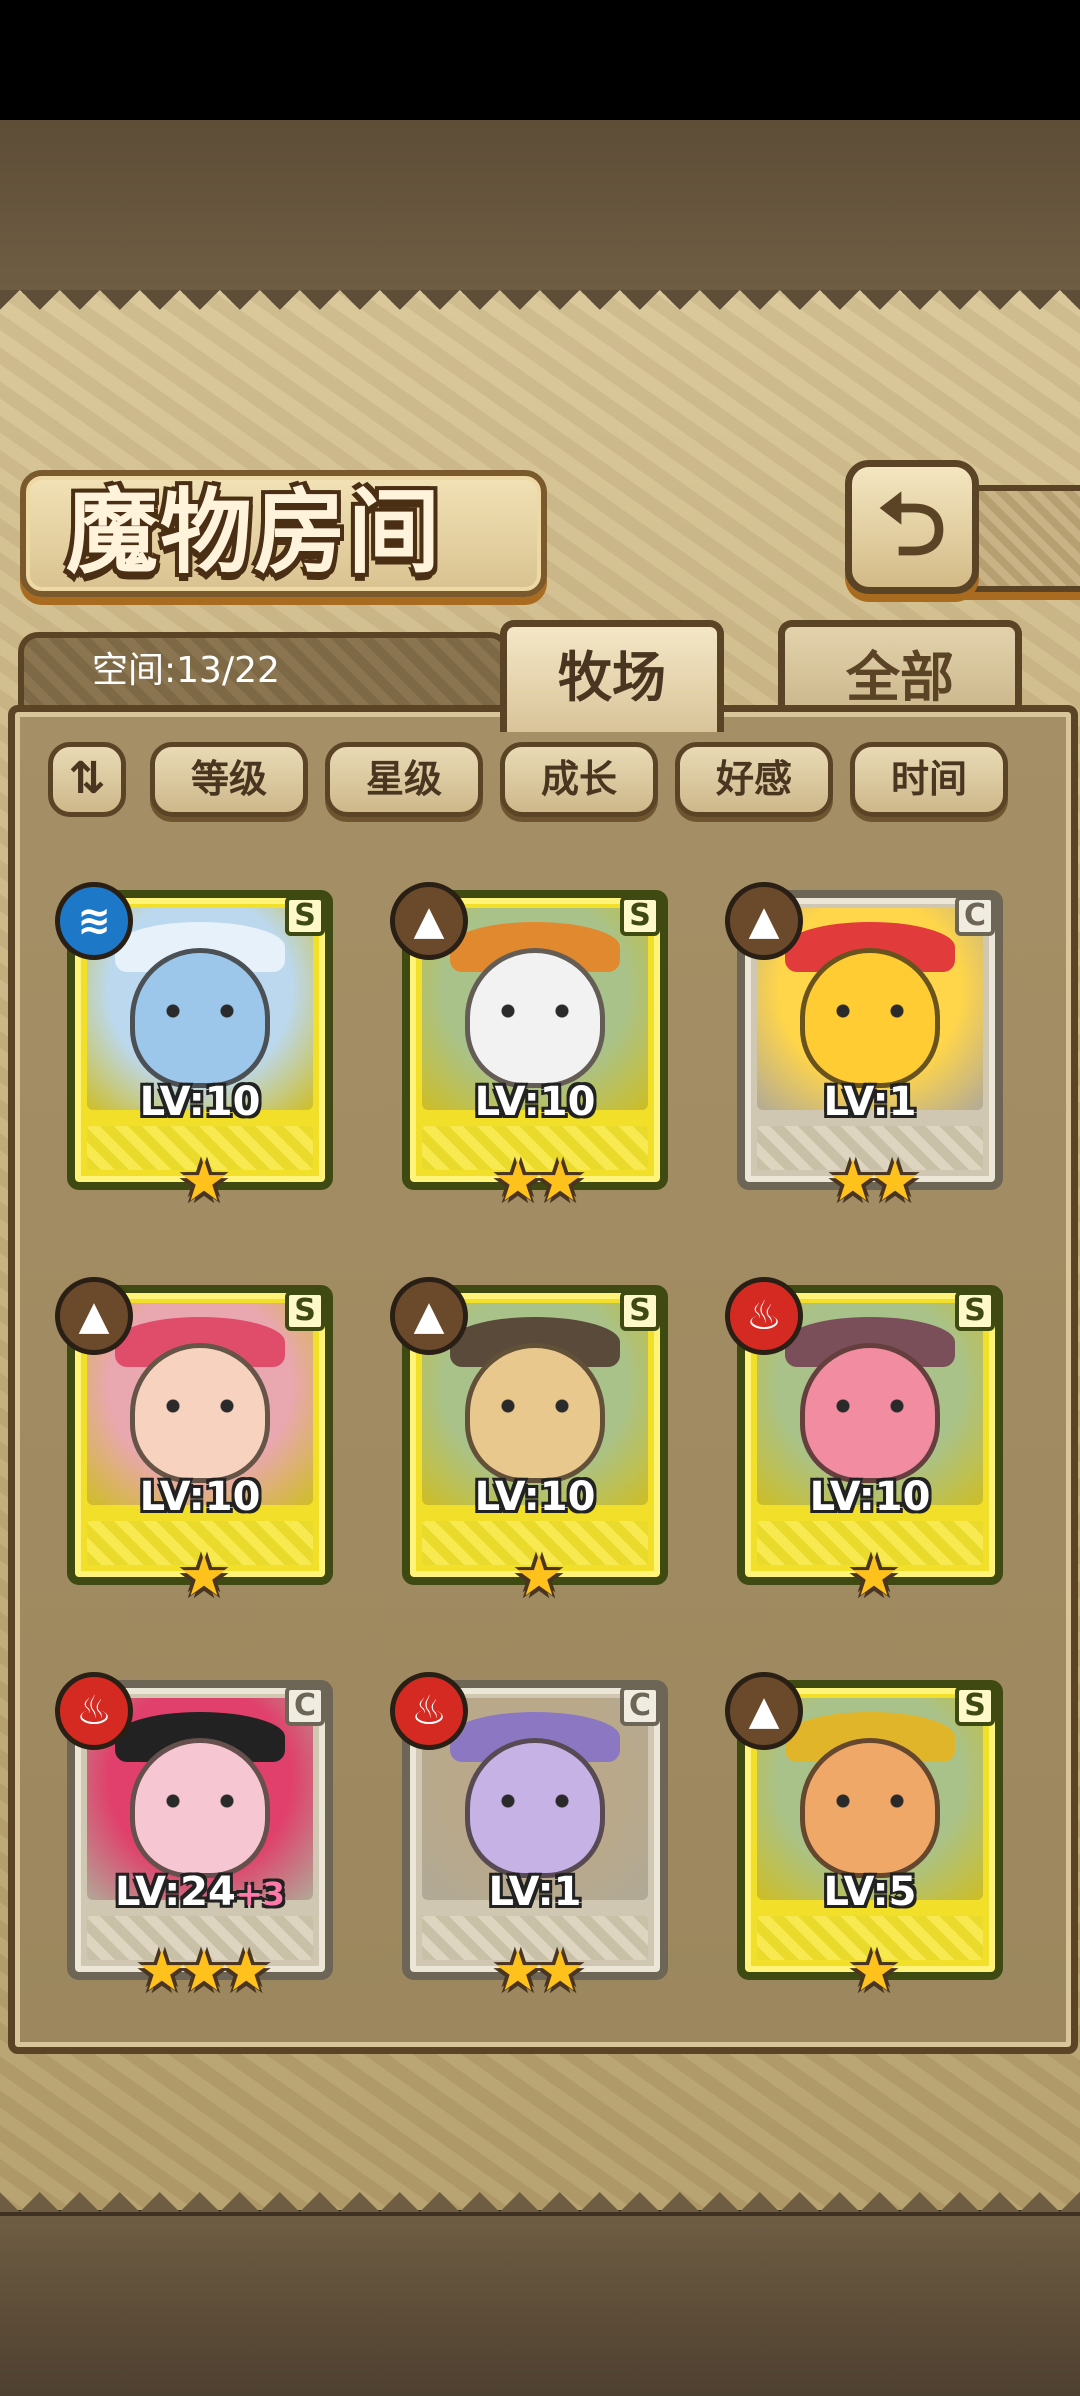 The height and width of the screenshot is (2396, 1080). Describe the element at coordinates (929, 779) in the screenshot. I see `sort-by-time-button: 时间` at that location.